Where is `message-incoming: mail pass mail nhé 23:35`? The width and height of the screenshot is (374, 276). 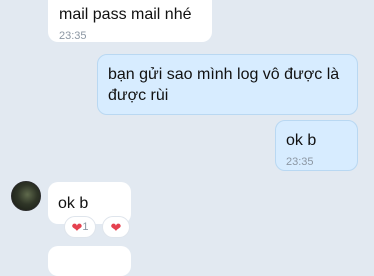
message-incoming: mail pass mail nhé 23:35 is located at coordinates (130, 21).